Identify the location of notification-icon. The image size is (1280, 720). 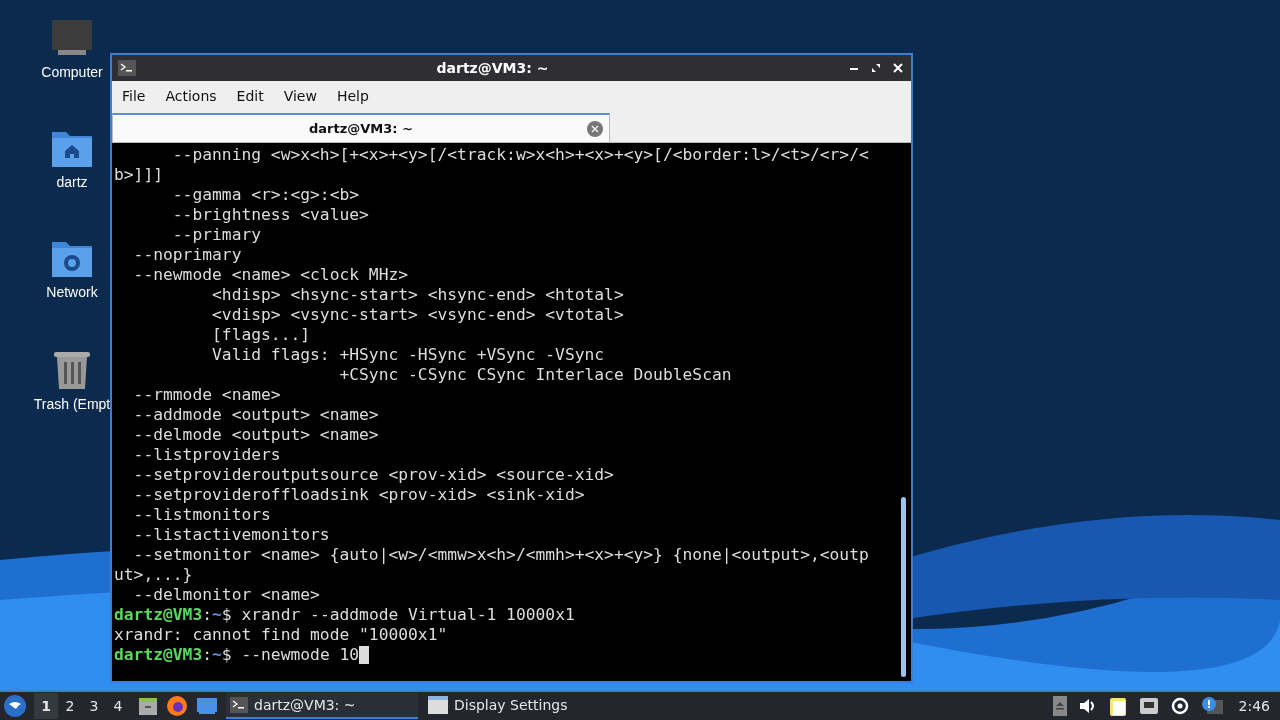
(1211, 706).